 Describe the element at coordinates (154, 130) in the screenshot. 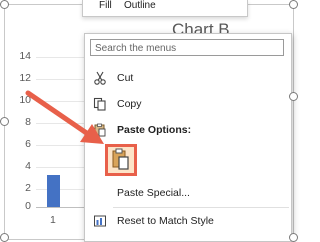

I see `menu-item-label: Paste Options:` at that location.